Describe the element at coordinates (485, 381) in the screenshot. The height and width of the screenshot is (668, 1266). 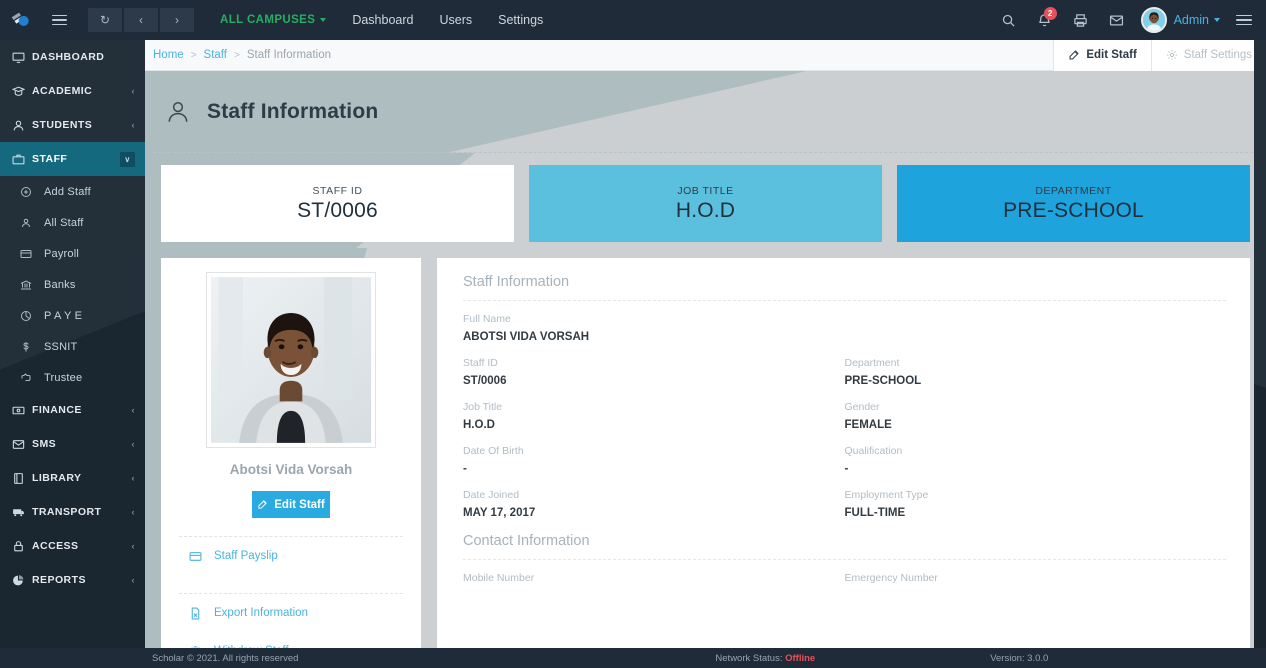
I see `field-value: ST/0006` at that location.